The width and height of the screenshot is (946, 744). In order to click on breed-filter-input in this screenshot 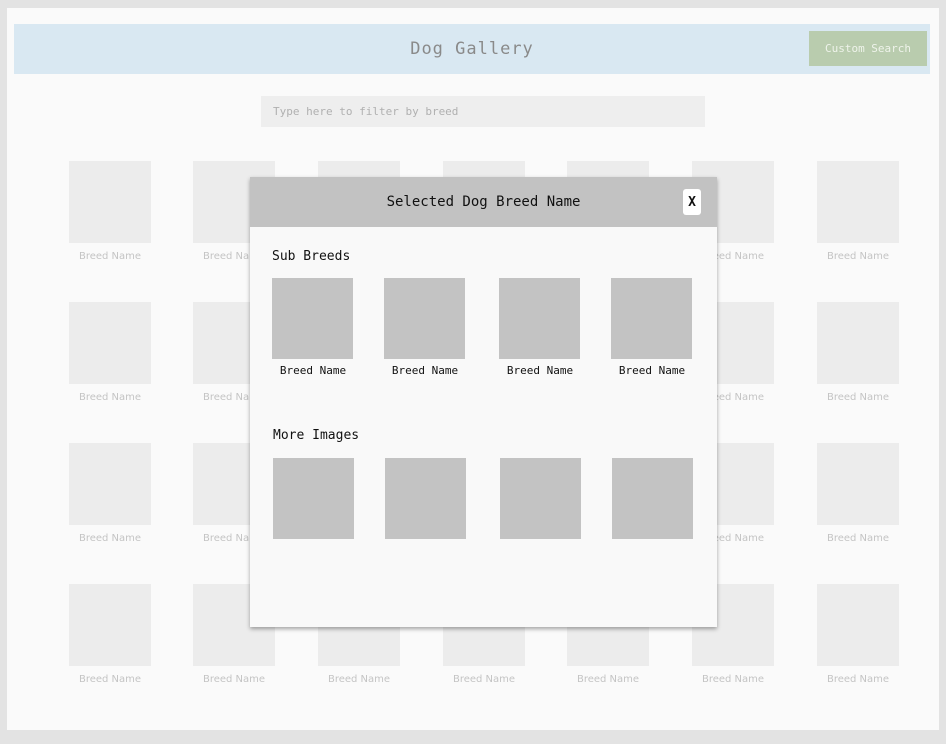, I will do `click(483, 111)`.